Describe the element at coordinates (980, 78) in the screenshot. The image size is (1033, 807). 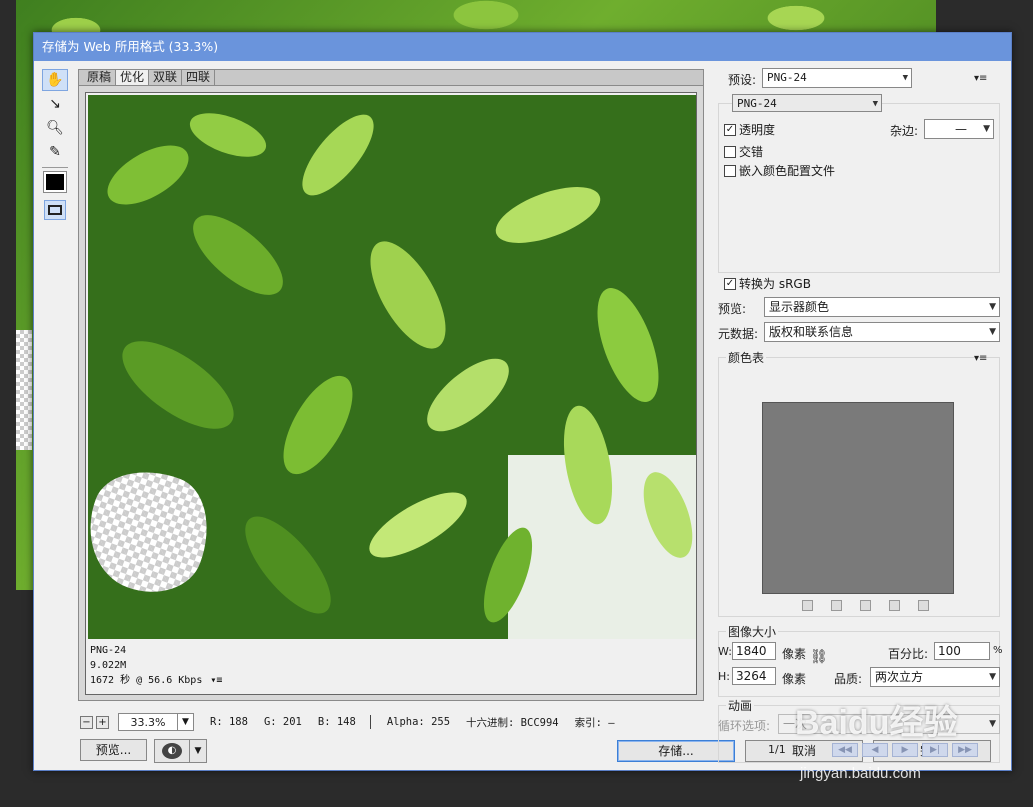
I see `optimize-menu-icon: ▾≡` at that location.